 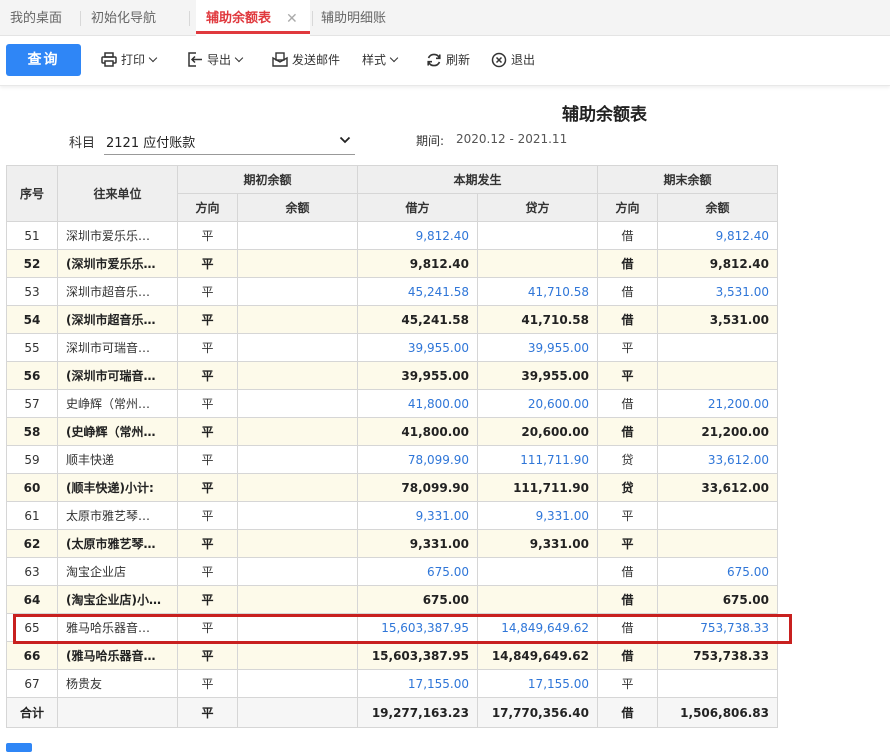 I want to click on cell-closing-balance, so click(x=717, y=543).